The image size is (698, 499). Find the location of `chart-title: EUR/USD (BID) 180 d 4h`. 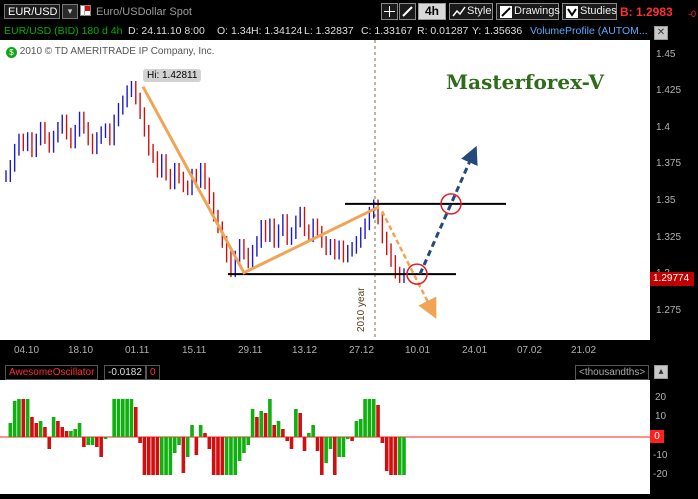

chart-title: EUR/USD (BID) 180 d 4h is located at coordinates (63, 31).